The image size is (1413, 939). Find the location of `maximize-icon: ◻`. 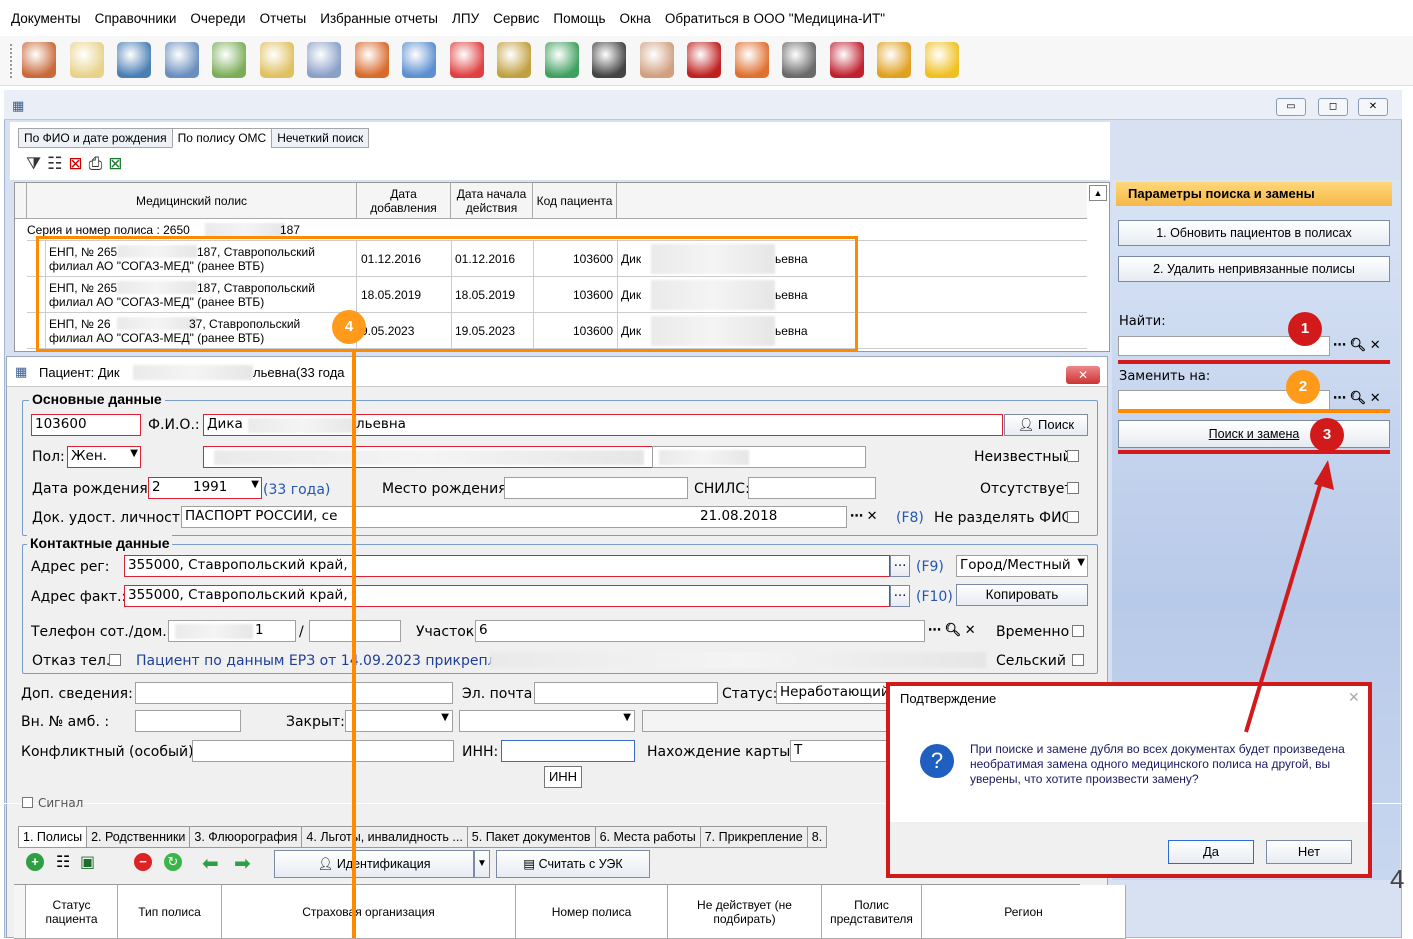

maximize-icon: ◻ is located at coordinates (1333, 107).